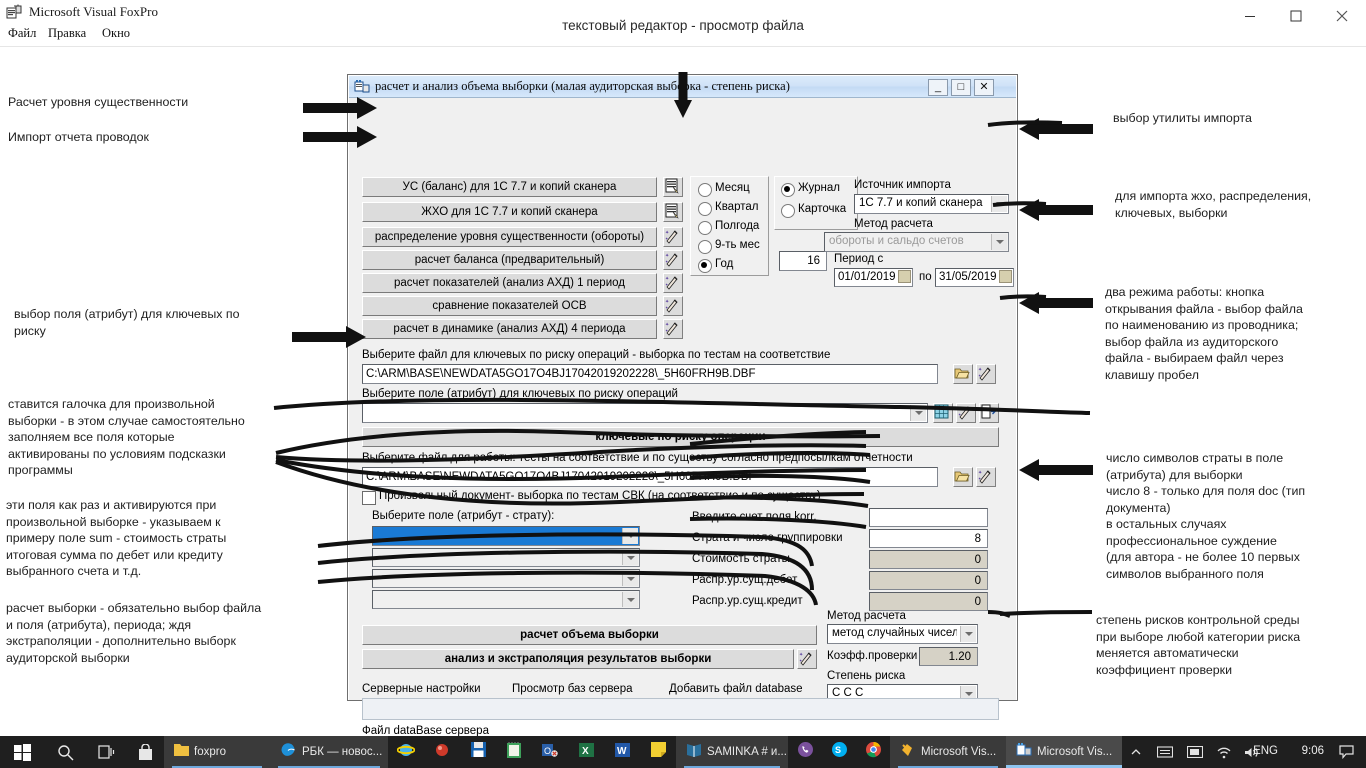 The width and height of the screenshot is (1366, 768). What do you see at coordinates (673, 260) in the screenshot?
I see `magic-wand-icon-2: ✦ ✦` at bounding box center [673, 260].